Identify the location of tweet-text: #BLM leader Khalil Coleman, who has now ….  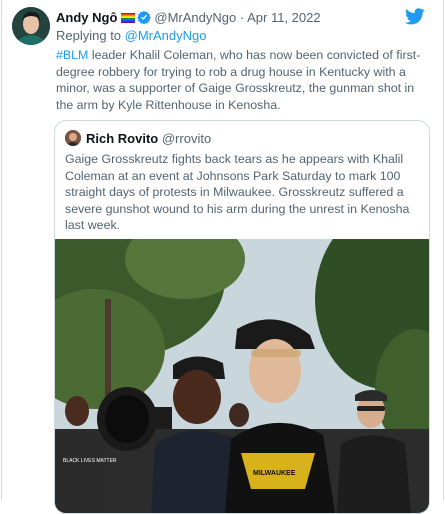
(242, 80).